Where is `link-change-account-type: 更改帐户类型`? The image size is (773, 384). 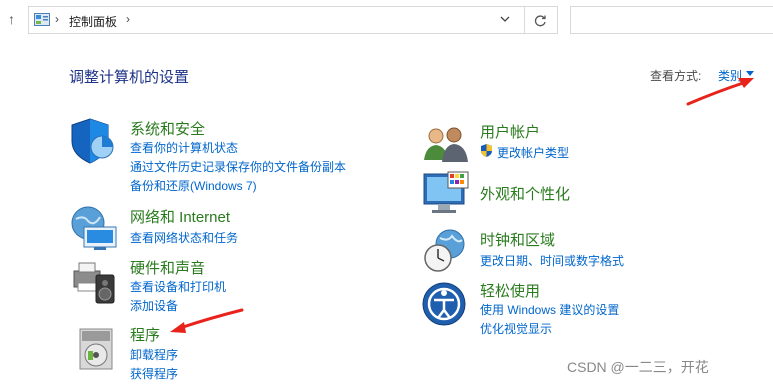
link-change-account-type: 更改帐户类型 is located at coordinates (533, 152).